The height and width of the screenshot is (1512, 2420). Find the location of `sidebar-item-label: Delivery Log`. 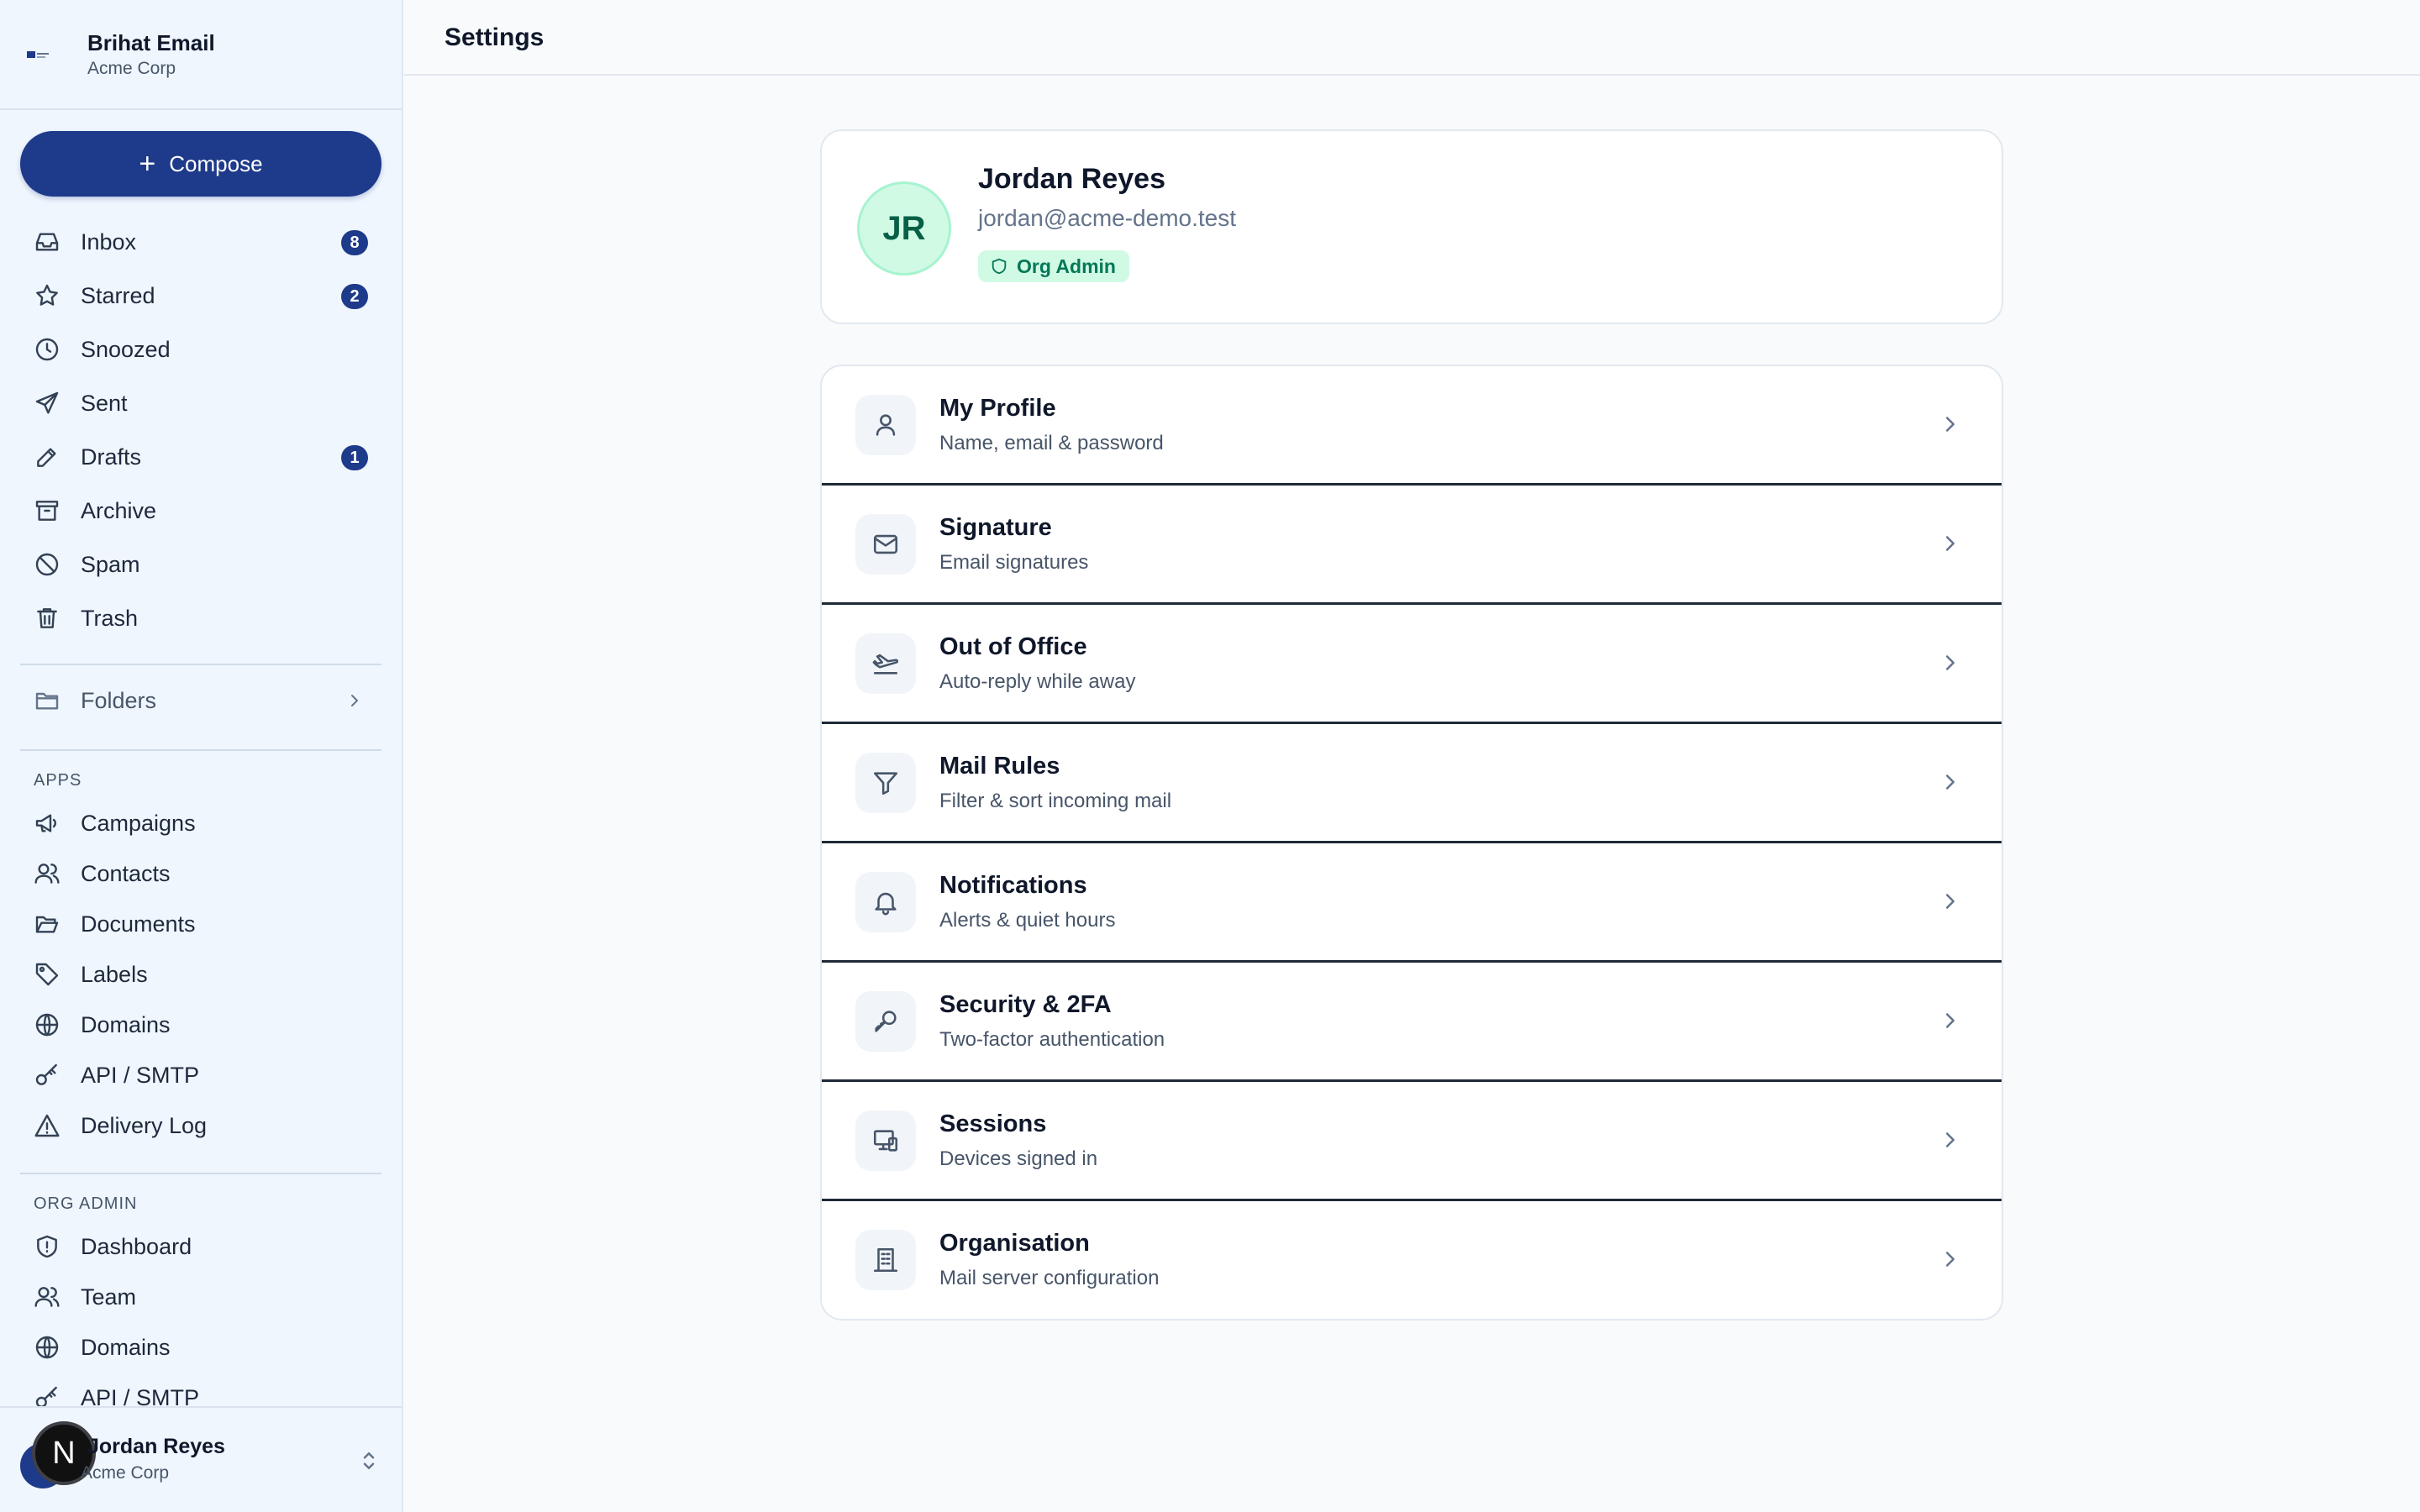

sidebar-item-label: Delivery Log is located at coordinates (144, 1125).